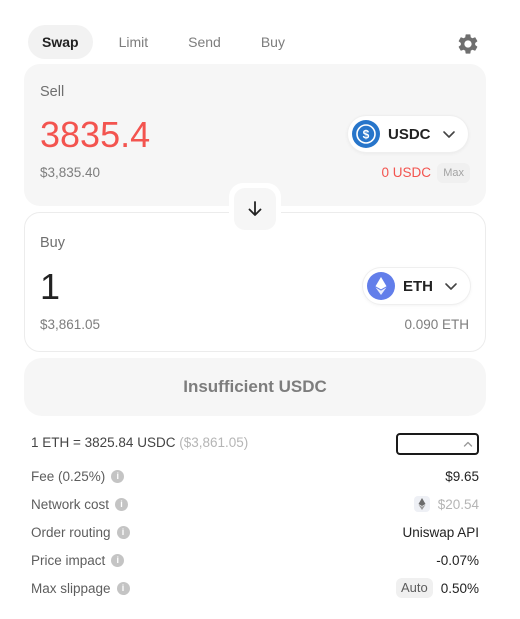 This screenshot has height=619, width=520. I want to click on network-cost-label: Network cost, so click(70, 504).